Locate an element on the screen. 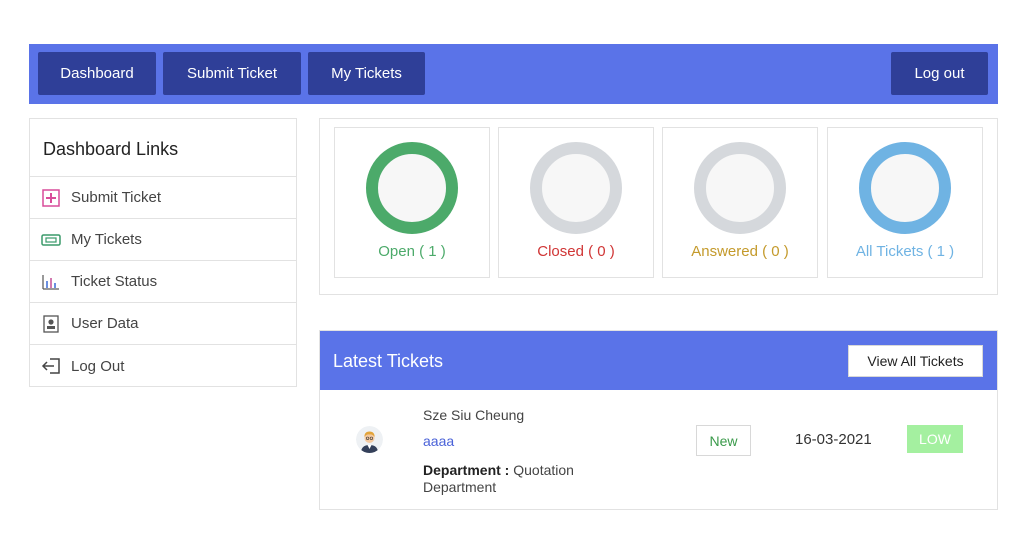 The width and height of the screenshot is (1024, 542). id-card-icon is located at coordinates (51, 324).